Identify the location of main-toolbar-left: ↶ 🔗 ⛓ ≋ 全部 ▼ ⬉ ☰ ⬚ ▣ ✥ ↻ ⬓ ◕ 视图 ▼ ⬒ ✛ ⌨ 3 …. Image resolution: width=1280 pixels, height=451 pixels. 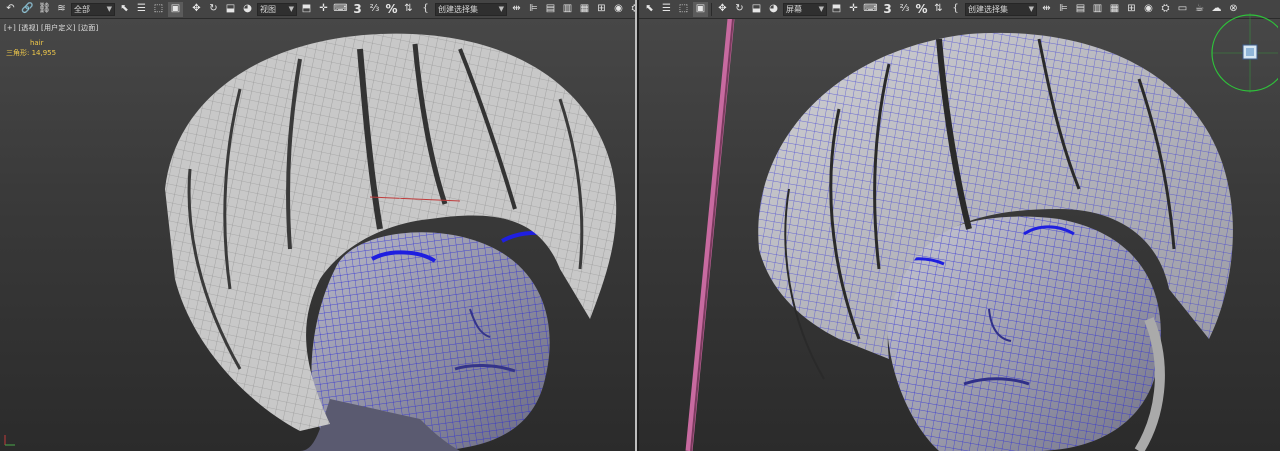
(317, 9).